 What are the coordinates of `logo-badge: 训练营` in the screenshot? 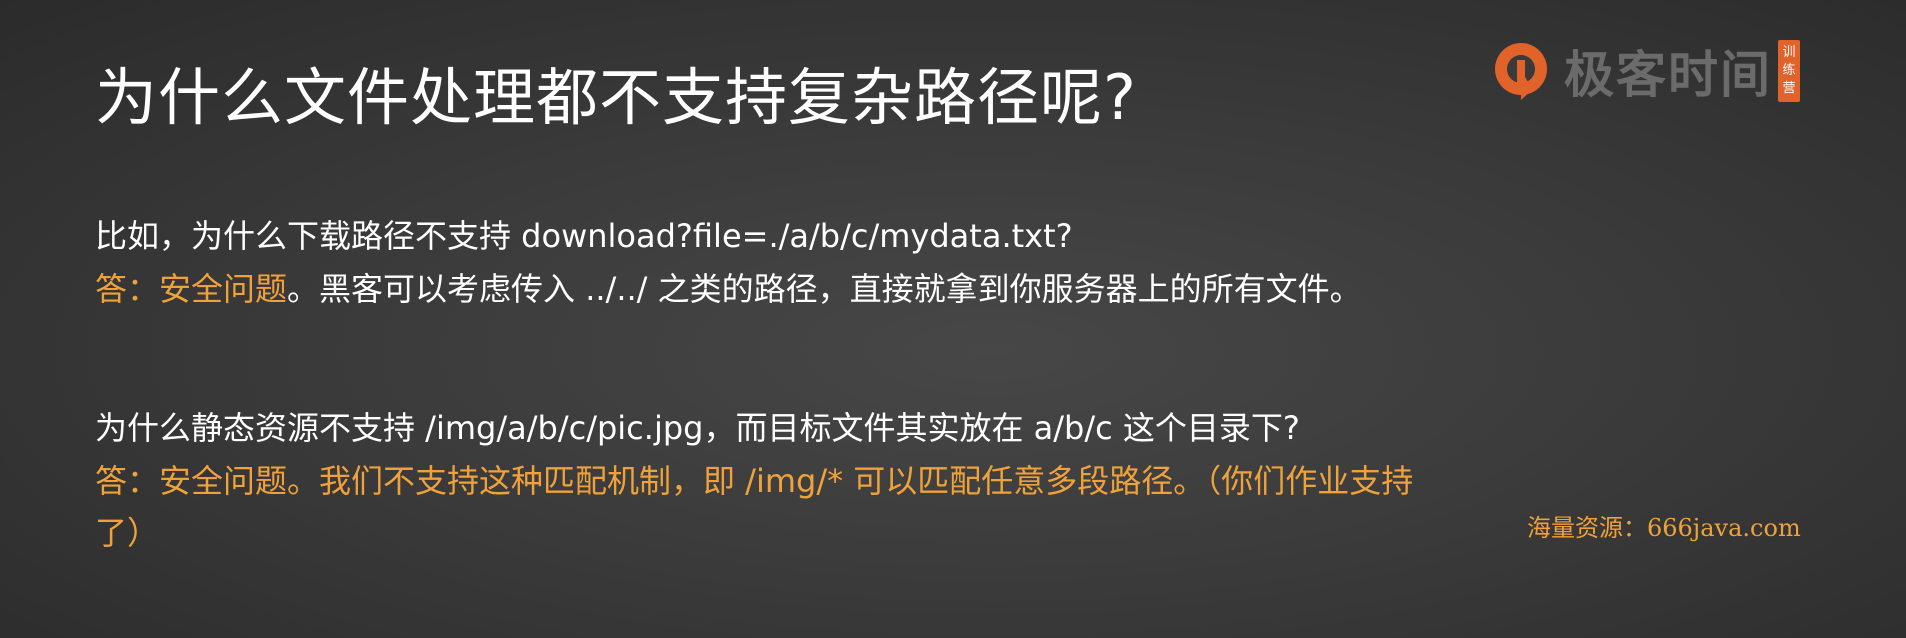 It's located at (1789, 71).